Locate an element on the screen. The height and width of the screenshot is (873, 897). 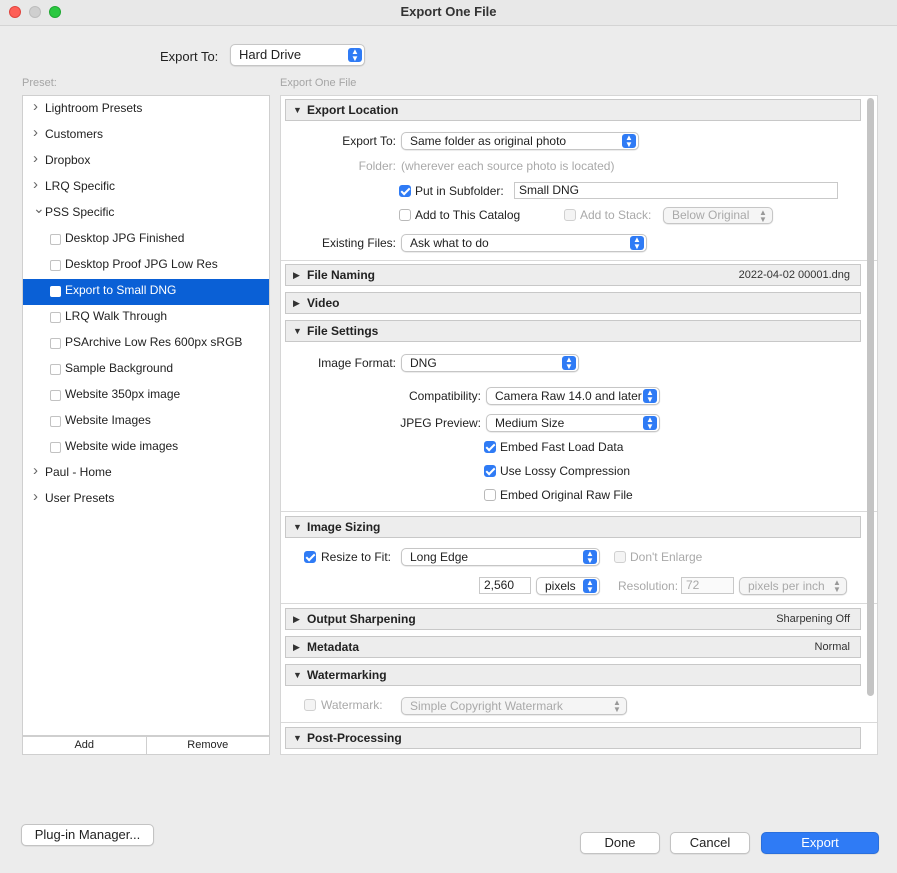
section-export-location: ▼ Export Location is located at coordinates (573, 110).